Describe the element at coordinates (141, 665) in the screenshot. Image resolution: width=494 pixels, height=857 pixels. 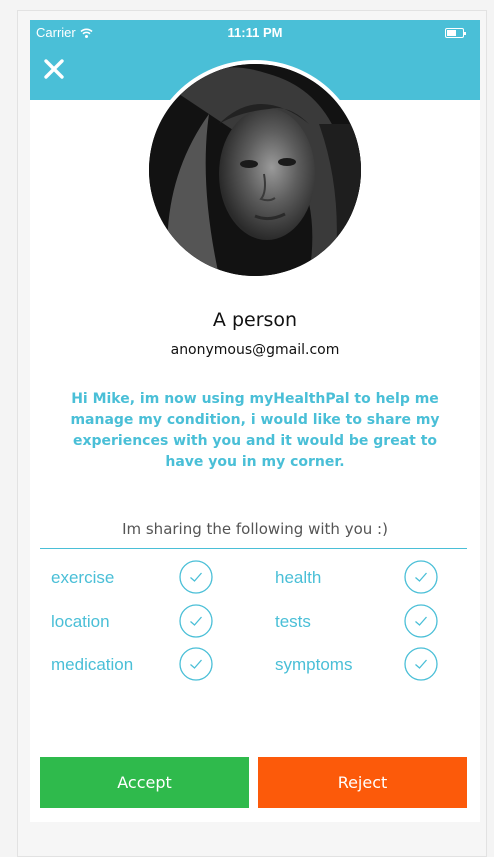
I see `share-item-medication: medication` at that location.